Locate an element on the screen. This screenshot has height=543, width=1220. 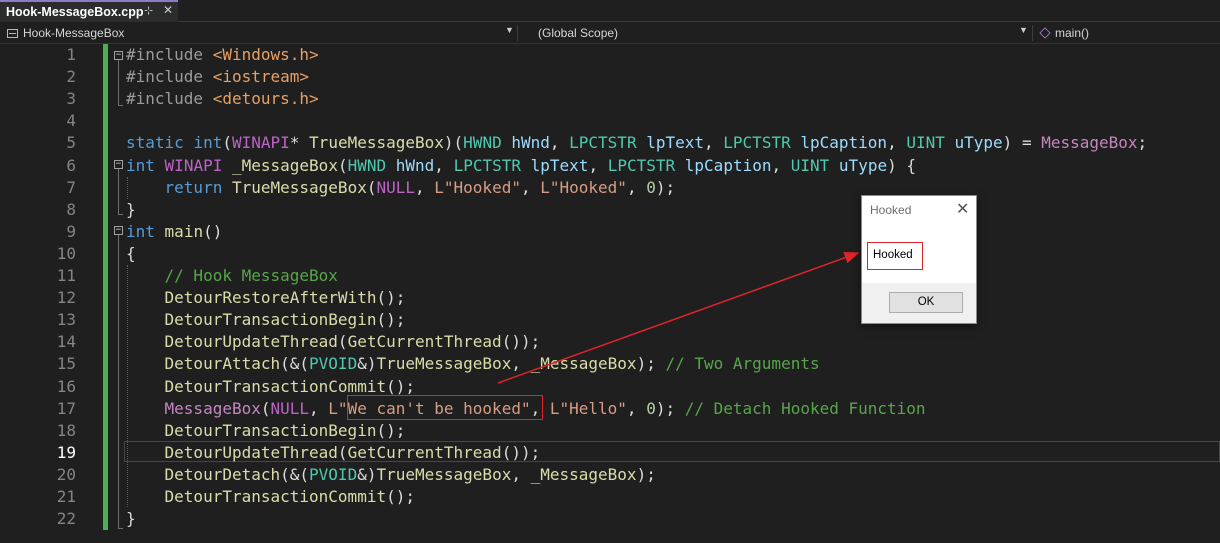
code-line: int main() is located at coordinates (174, 232).